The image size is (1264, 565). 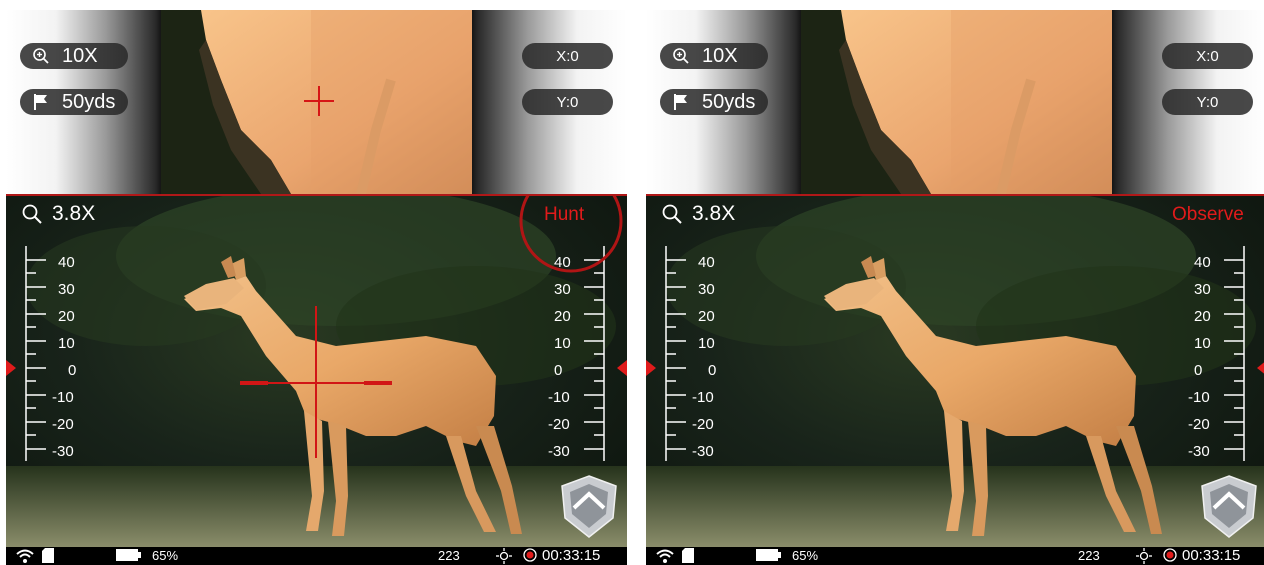 I want to click on mode-highlight-circle, so click(x=571, y=234).